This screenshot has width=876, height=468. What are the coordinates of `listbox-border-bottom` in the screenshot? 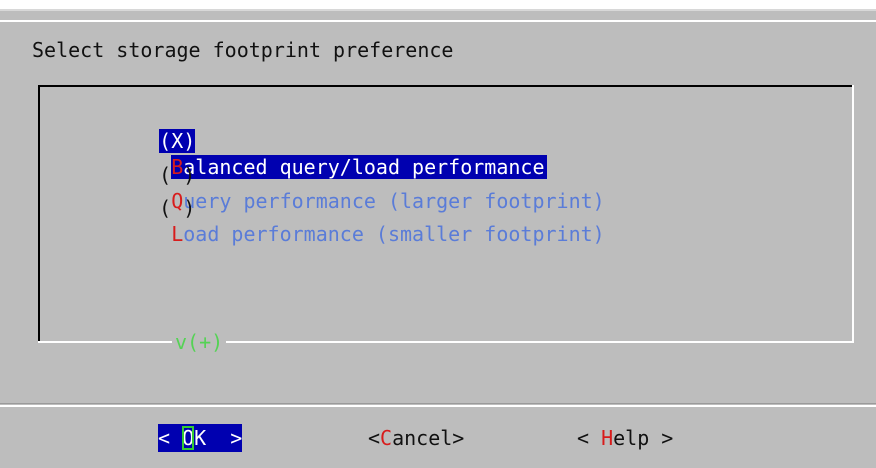 It's located at (446, 342).